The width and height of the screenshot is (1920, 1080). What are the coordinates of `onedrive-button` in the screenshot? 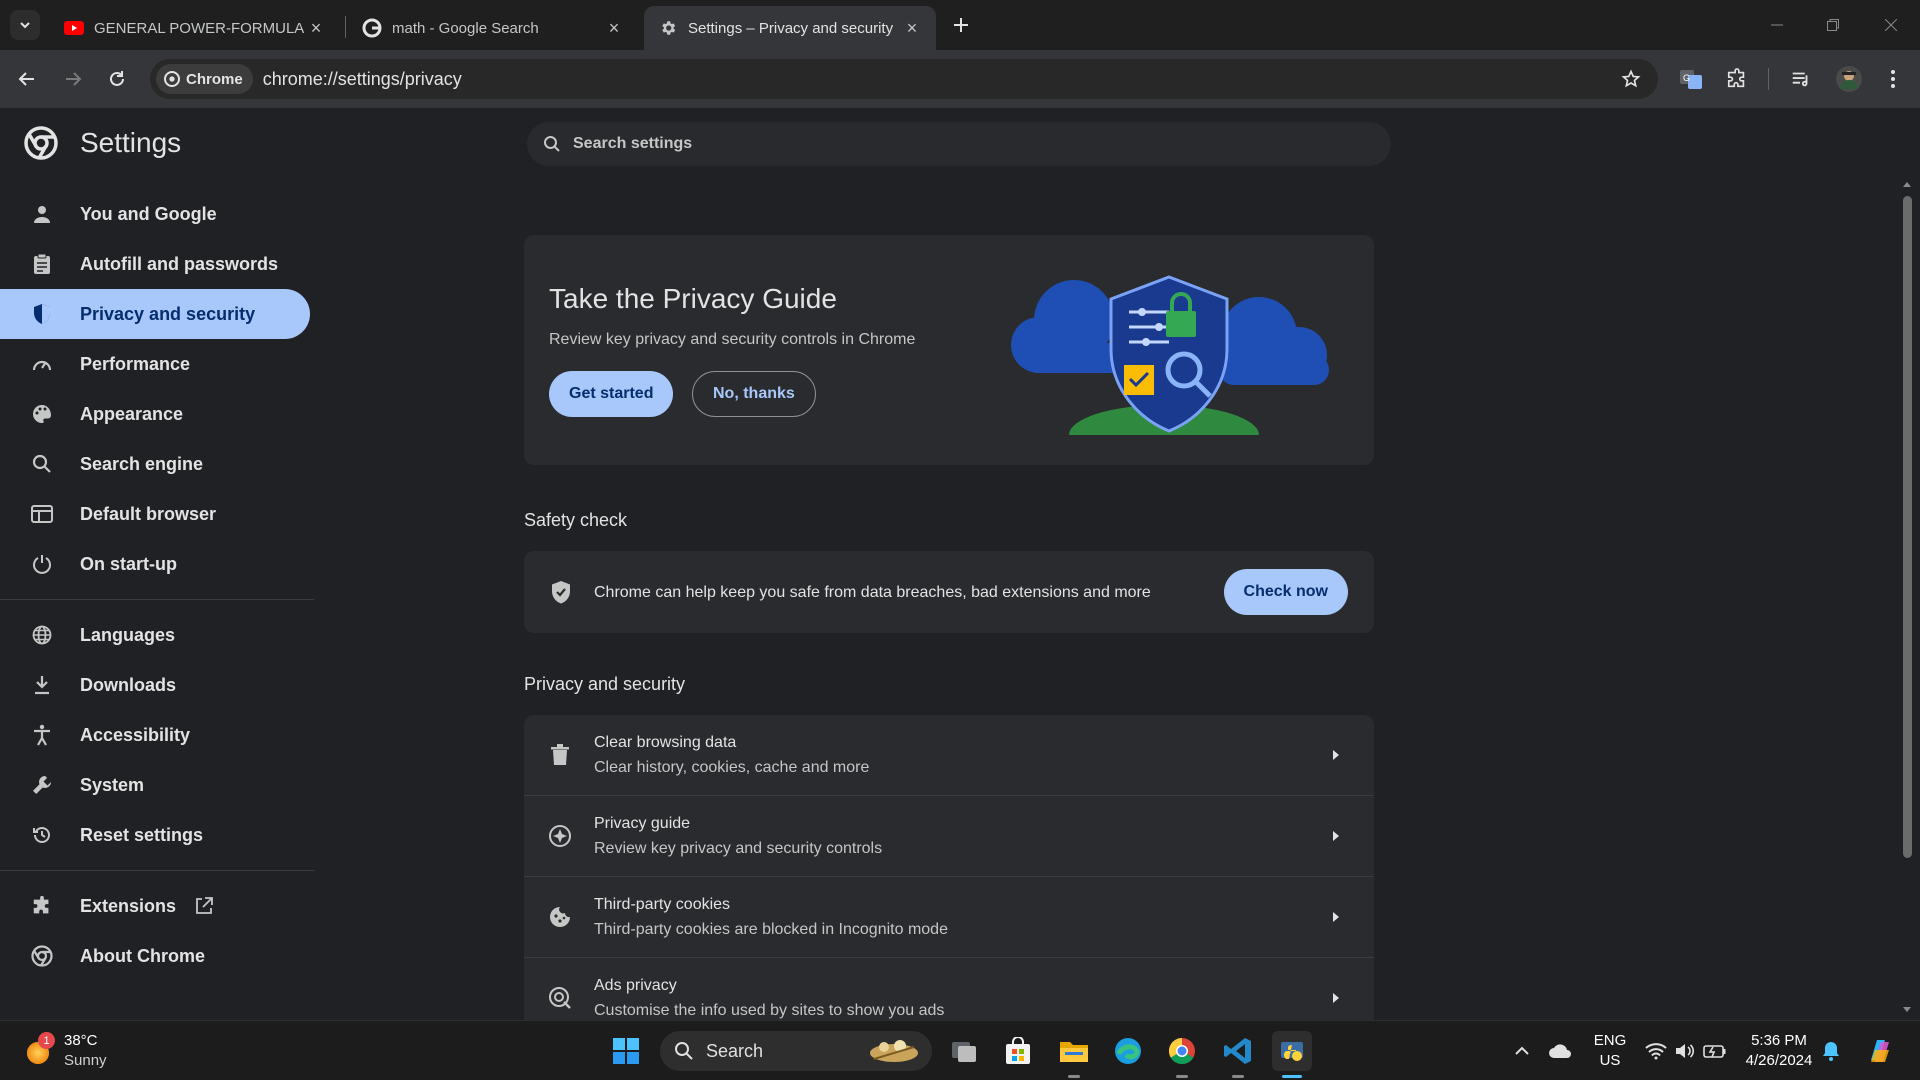 It's located at (1560, 1051).